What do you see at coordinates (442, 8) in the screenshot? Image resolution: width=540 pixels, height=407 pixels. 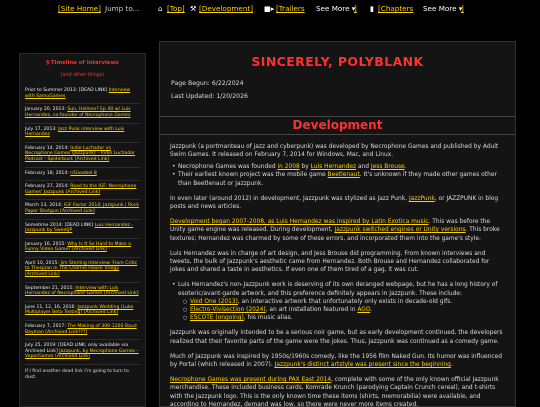 I see `chapters-see-more-dropdown: See More ▾` at bounding box center [442, 8].